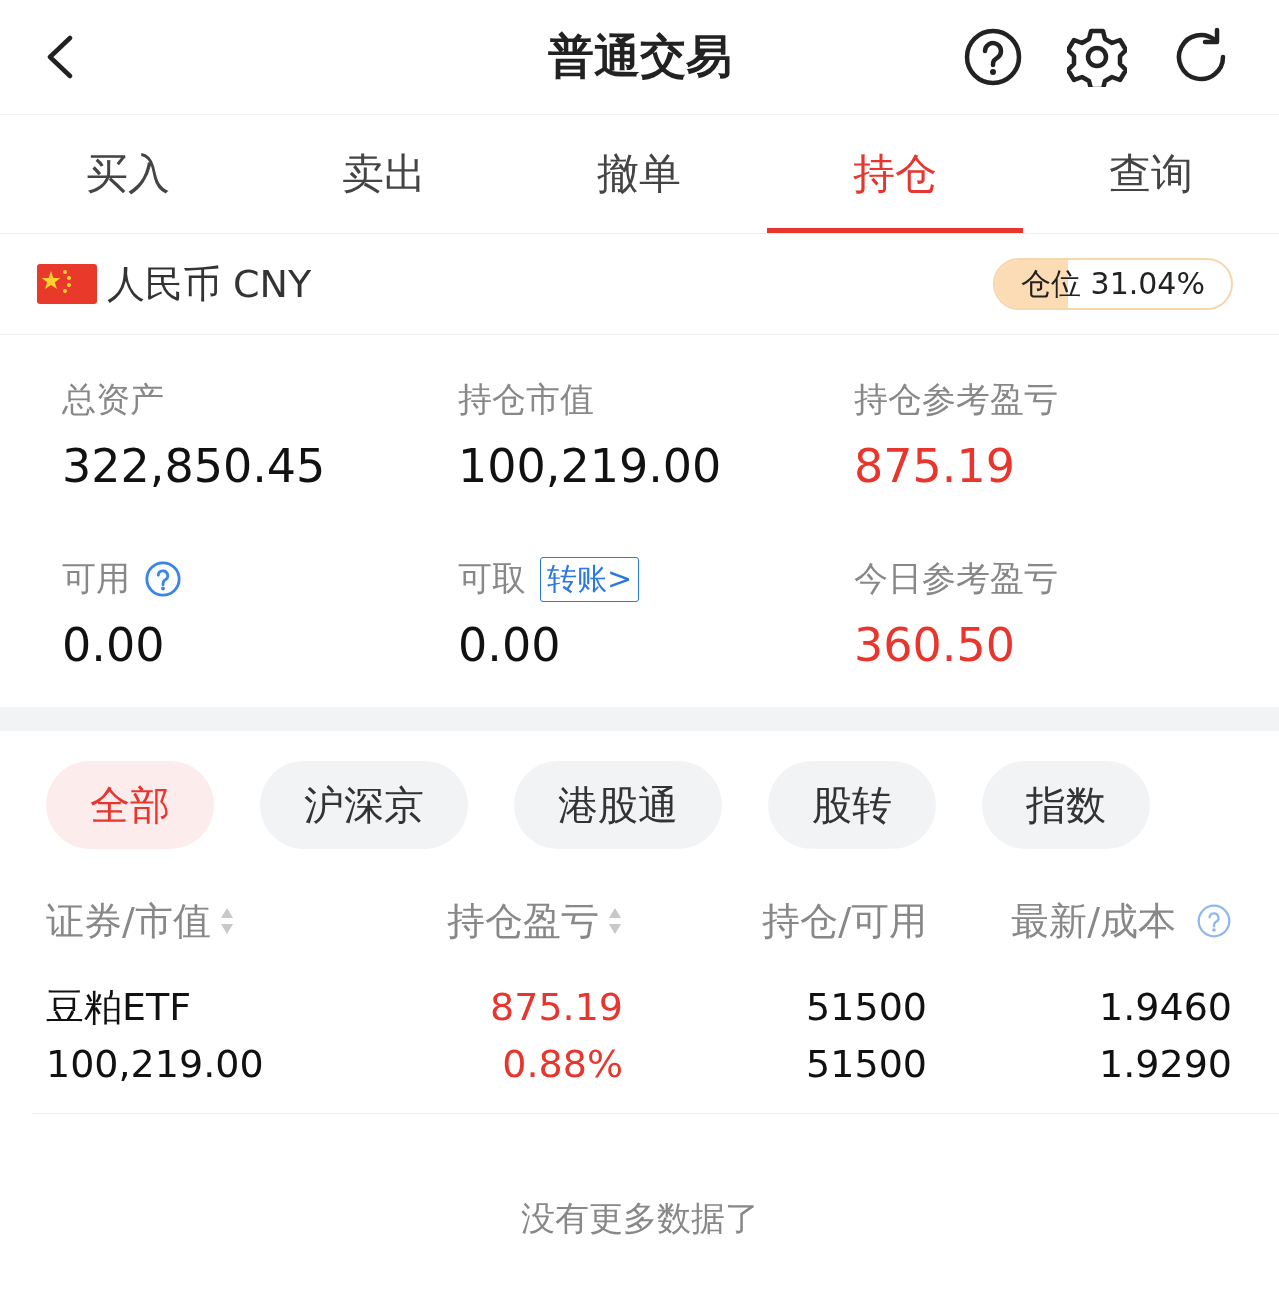 The width and height of the screenshot is (1279, 1308). I want to click on help-icon, so click(993, 57).